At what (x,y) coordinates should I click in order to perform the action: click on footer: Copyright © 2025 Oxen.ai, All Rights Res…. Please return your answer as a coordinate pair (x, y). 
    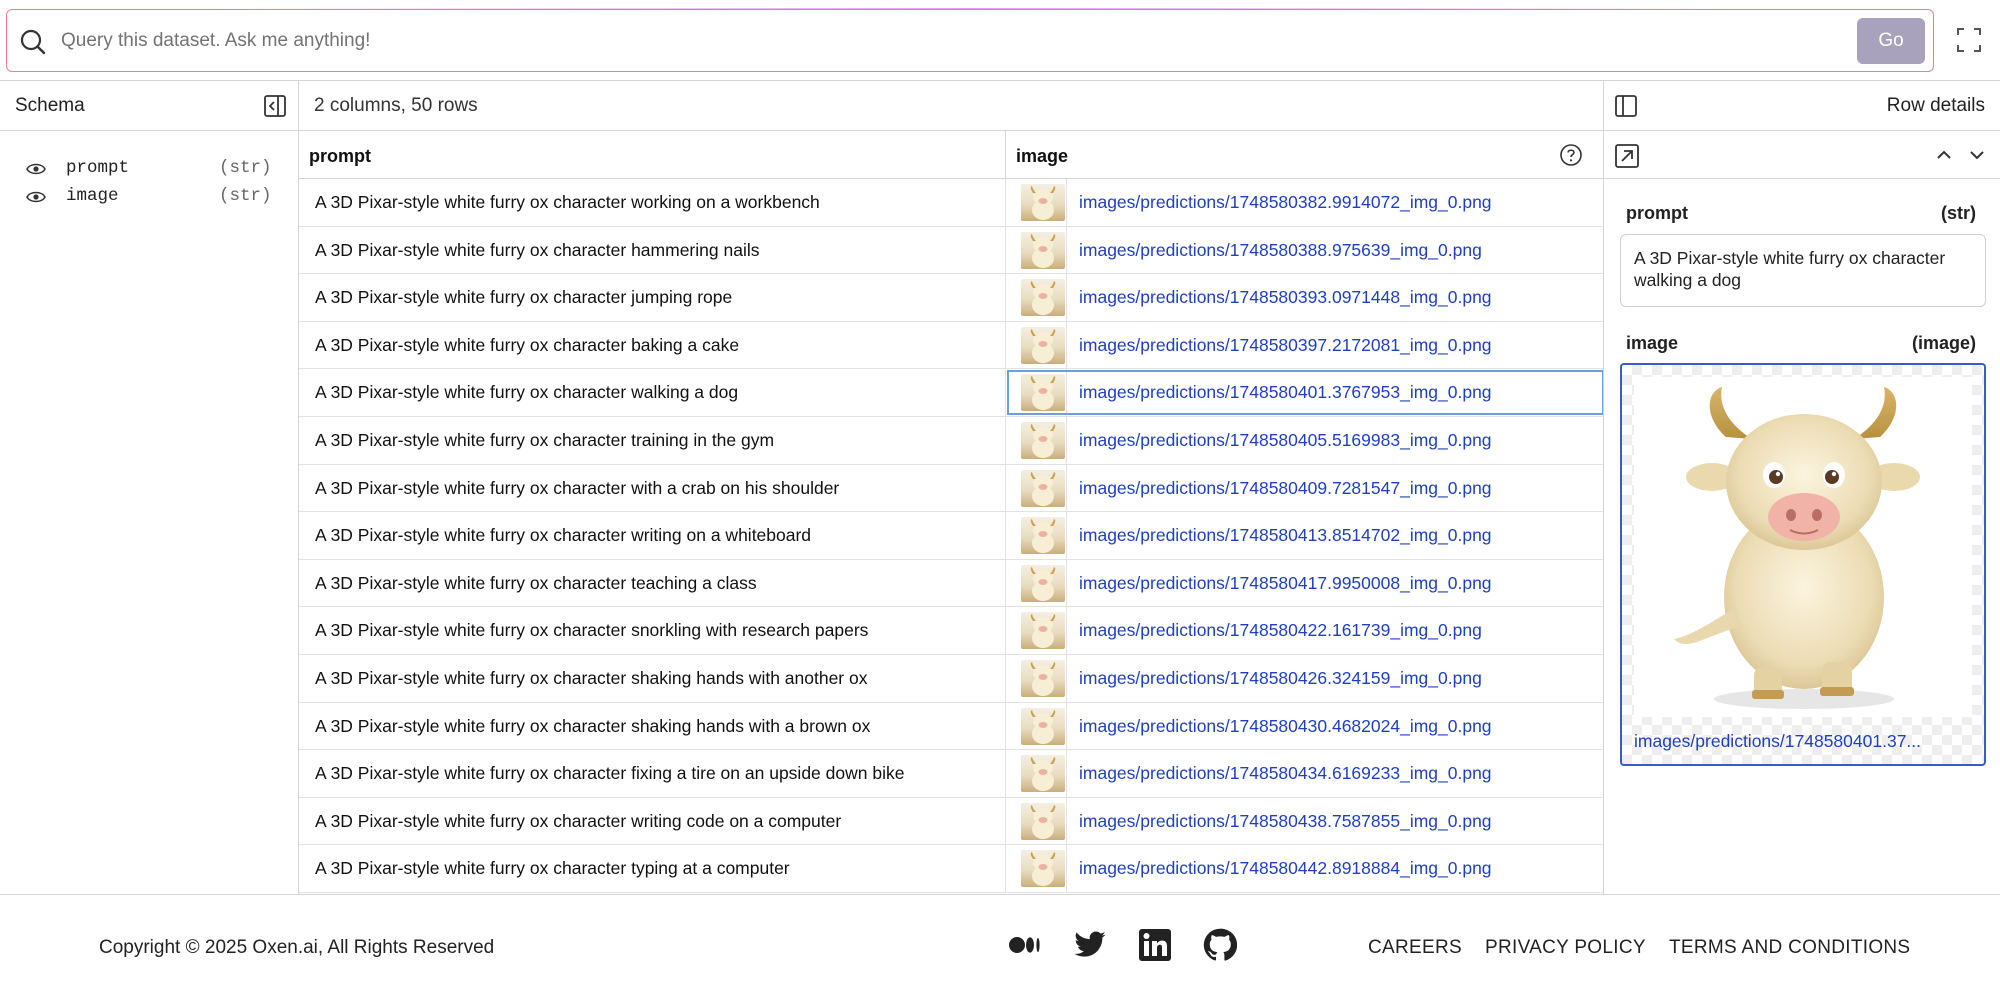
    Looking at the image, I should click on (1000, 945).